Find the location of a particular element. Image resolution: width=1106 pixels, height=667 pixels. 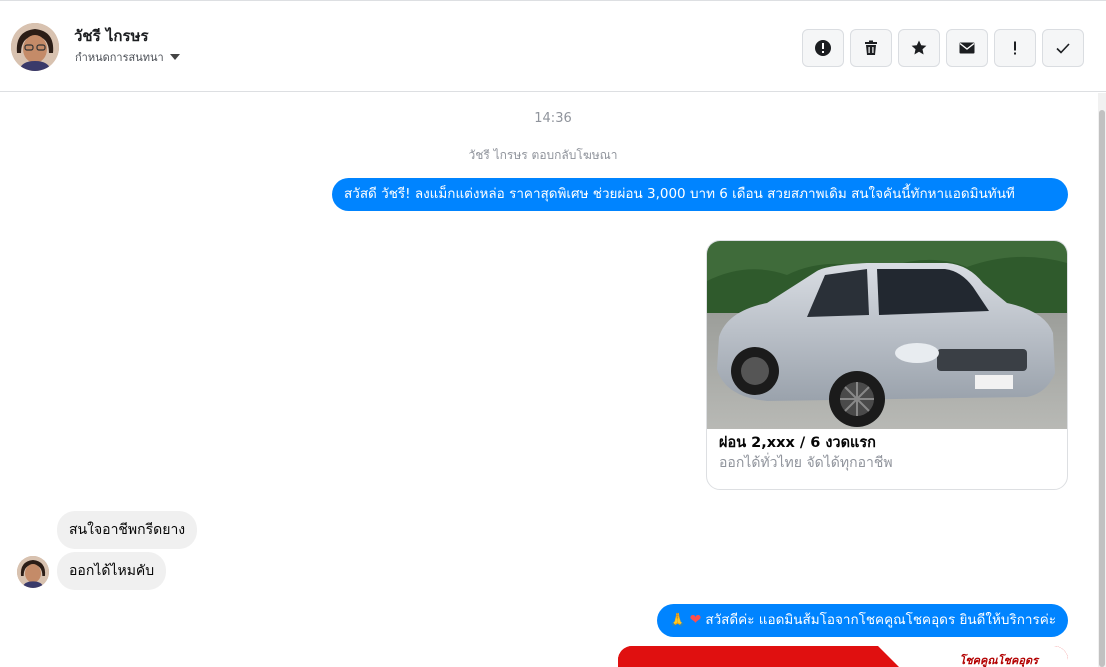

promo-banner-brand: โชคคูณโชคอุดร is located at coordinates (998, 660).